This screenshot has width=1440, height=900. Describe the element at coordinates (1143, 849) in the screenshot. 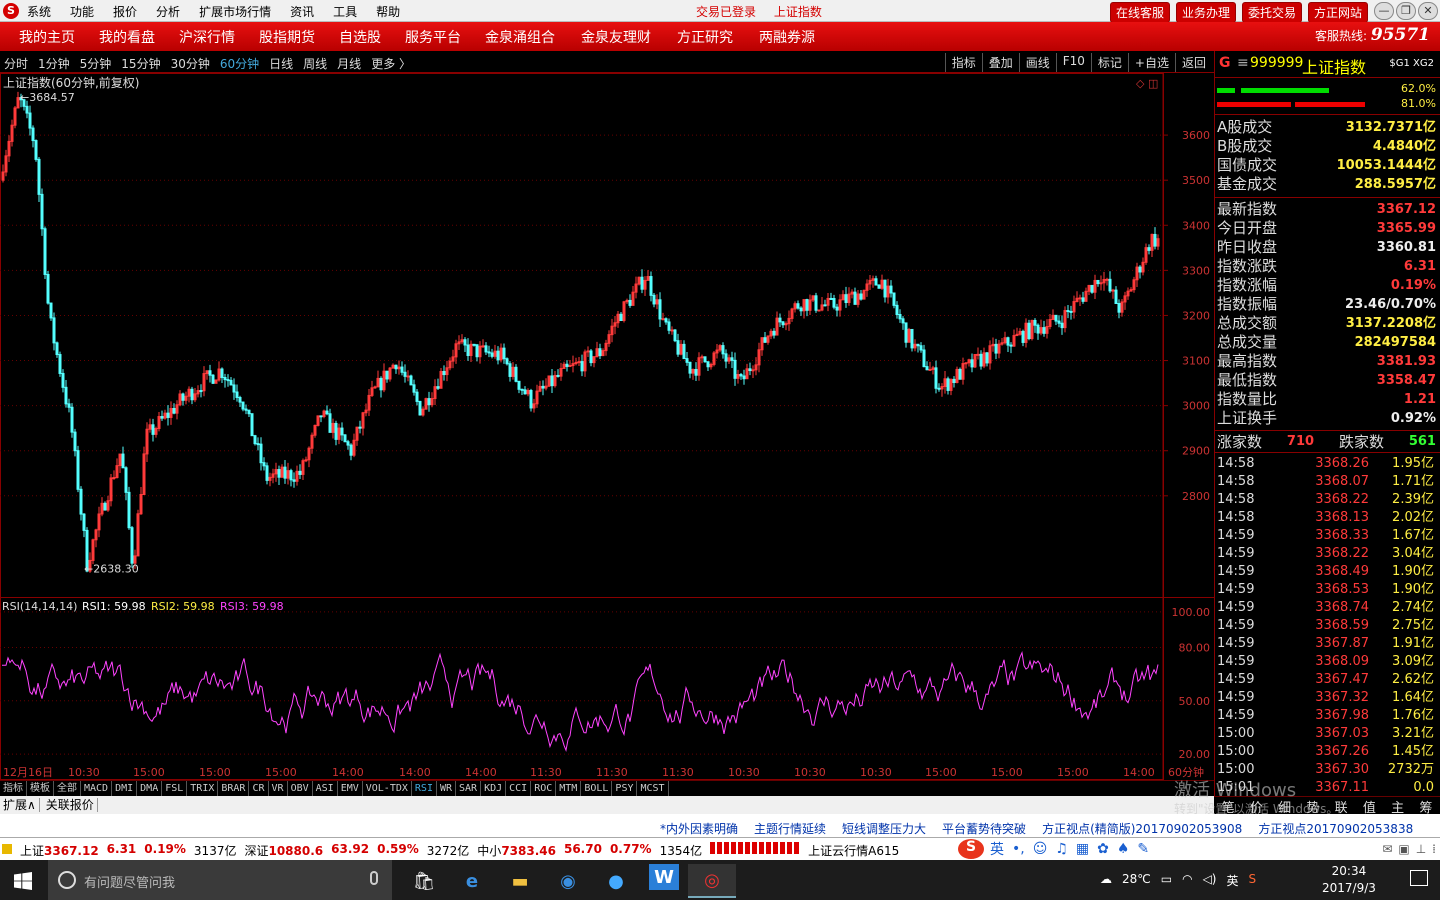

I see `settings-icon: ✎` at that location.